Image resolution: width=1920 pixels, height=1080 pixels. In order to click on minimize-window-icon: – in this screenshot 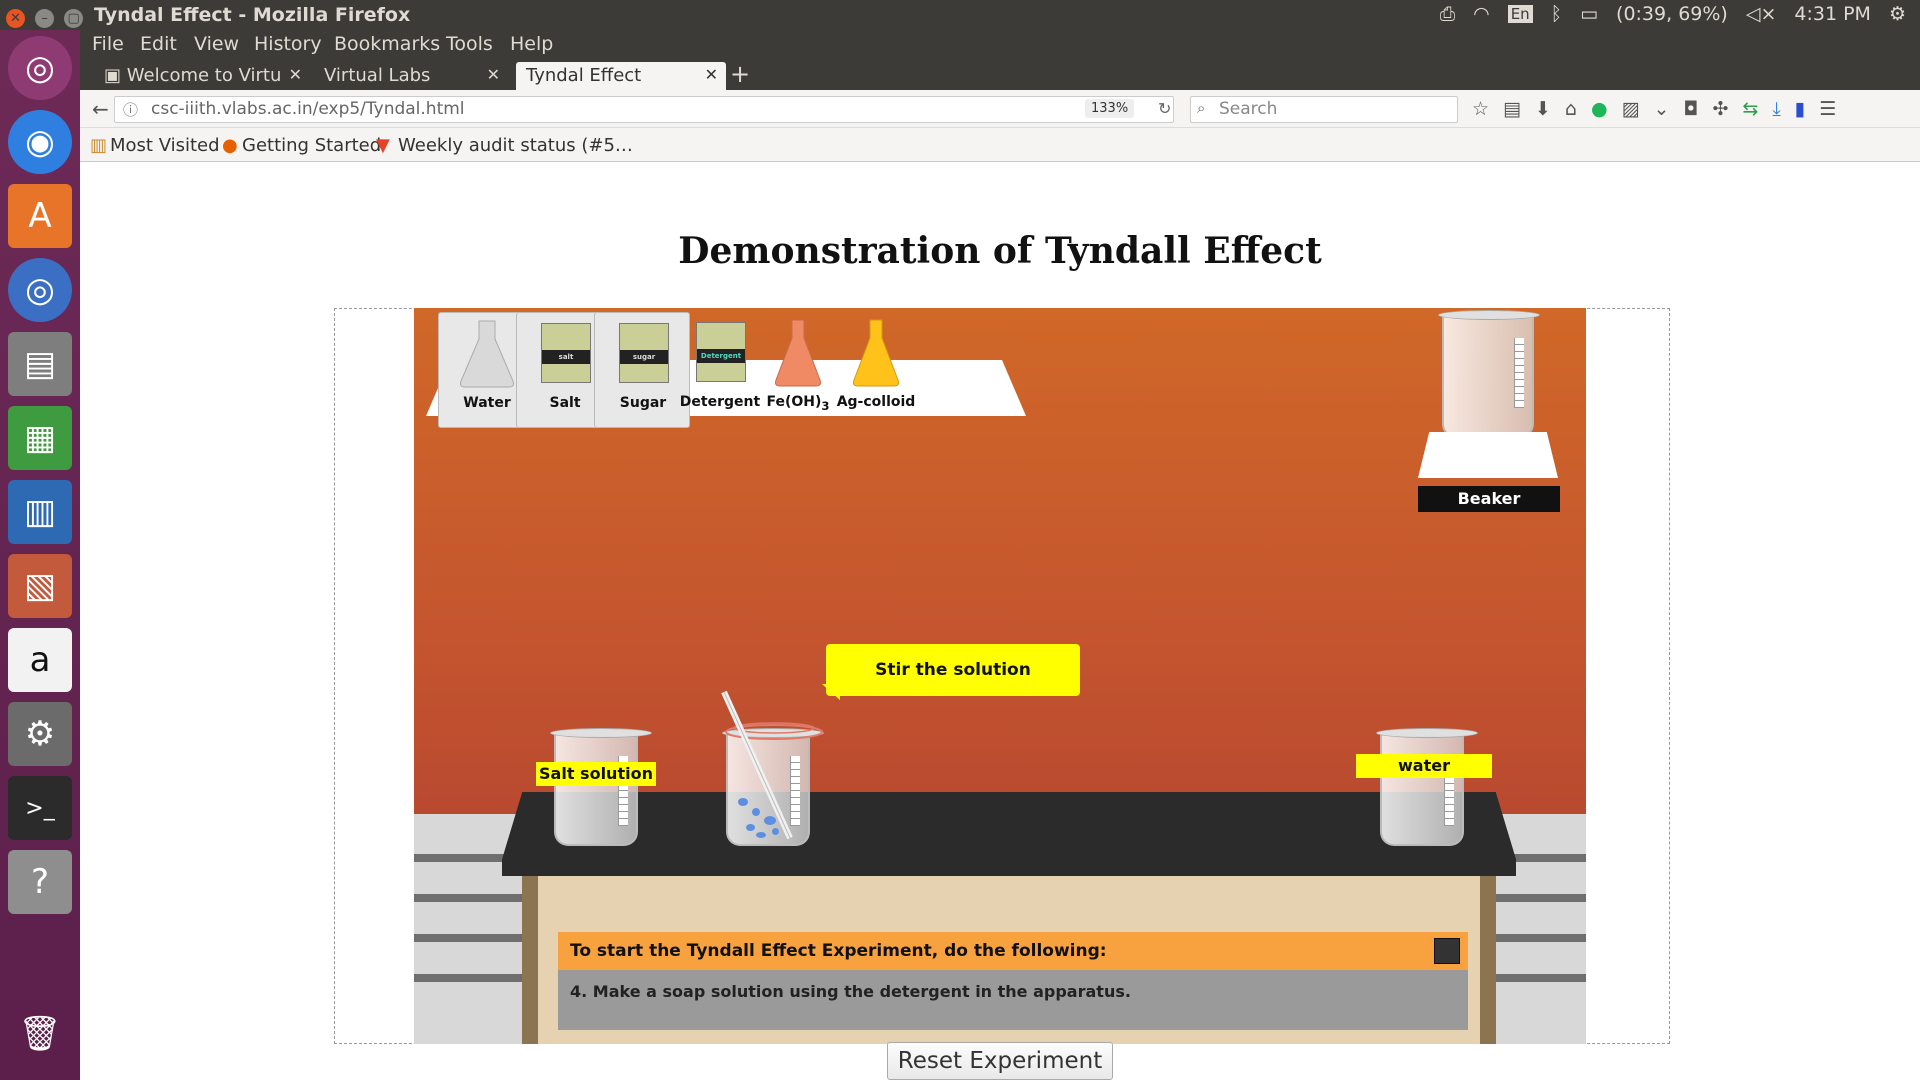, I will do `click(45, 18)`.